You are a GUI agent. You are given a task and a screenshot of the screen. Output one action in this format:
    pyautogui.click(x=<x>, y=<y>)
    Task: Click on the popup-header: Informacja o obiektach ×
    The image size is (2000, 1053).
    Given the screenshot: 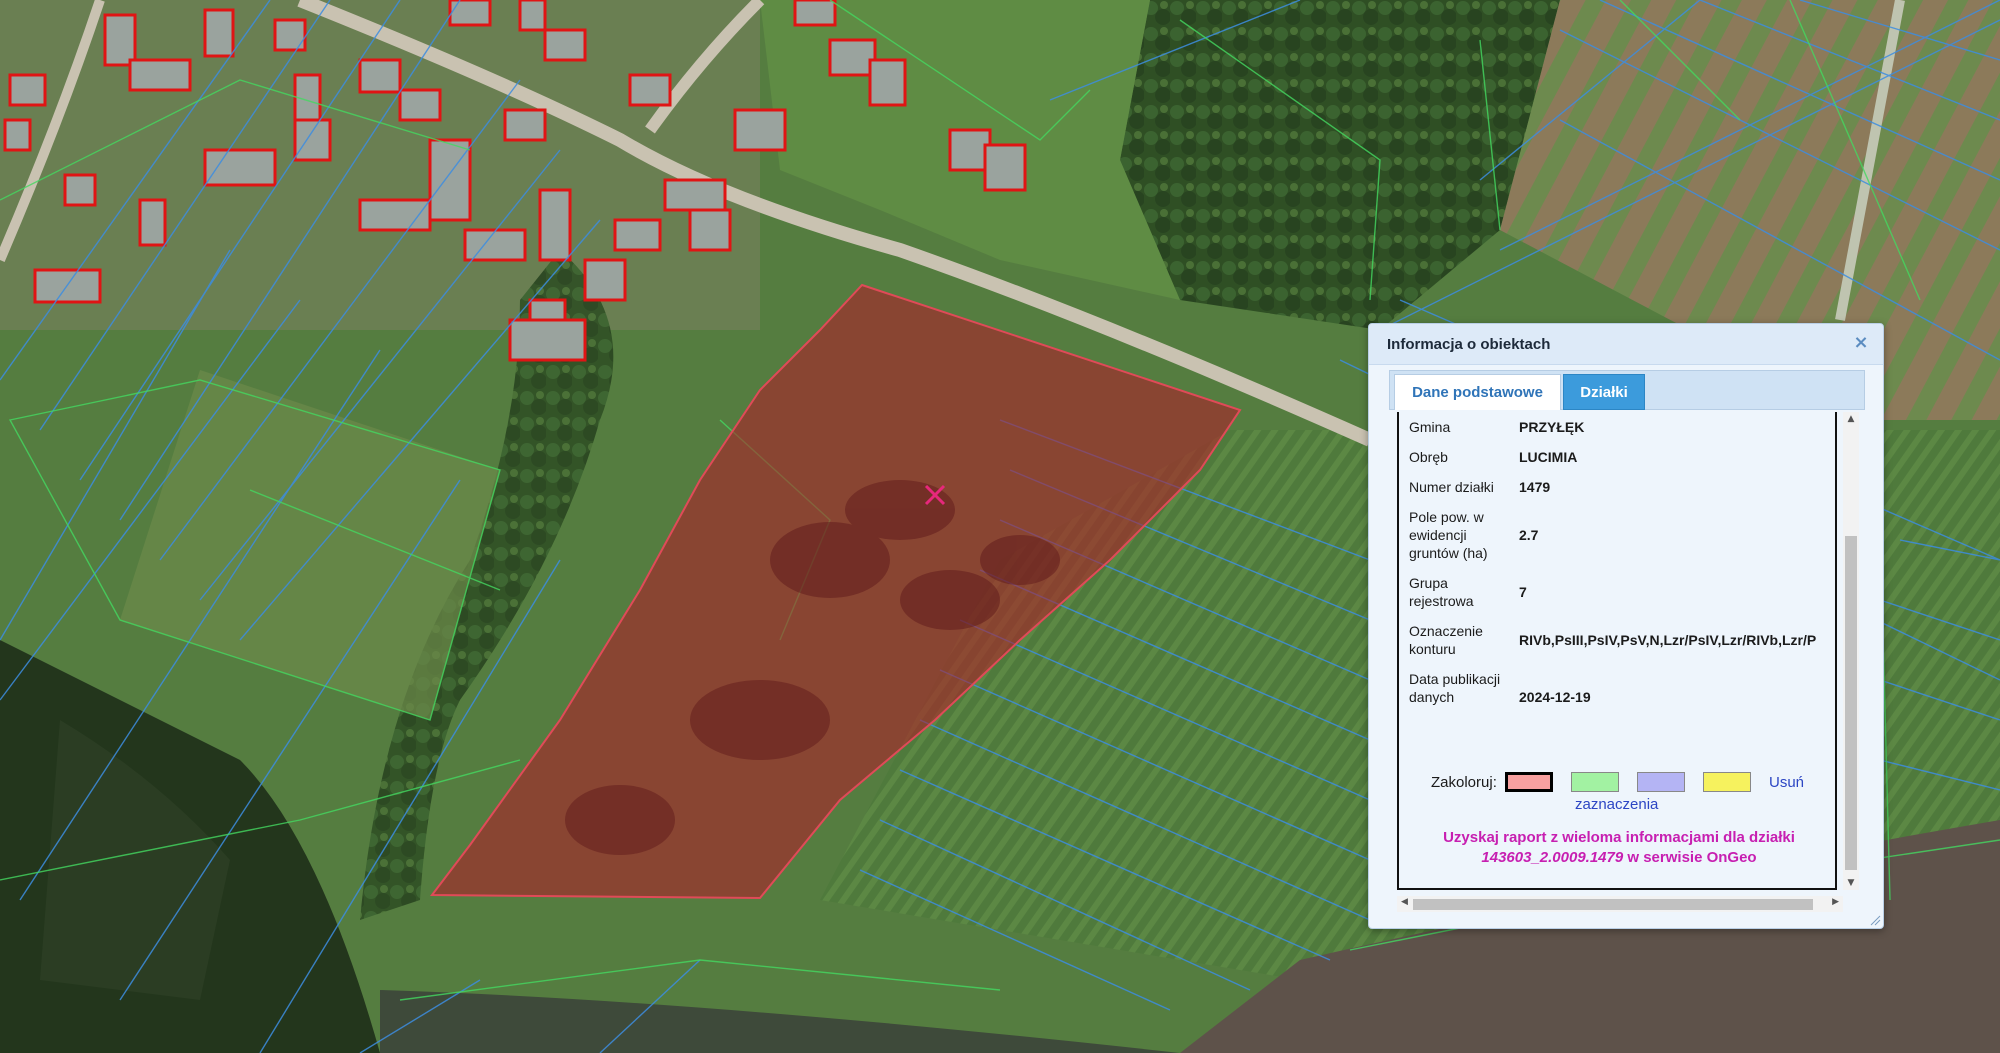 What is the action you would take?
    pyautogui.click(x=1626, y=344)
    